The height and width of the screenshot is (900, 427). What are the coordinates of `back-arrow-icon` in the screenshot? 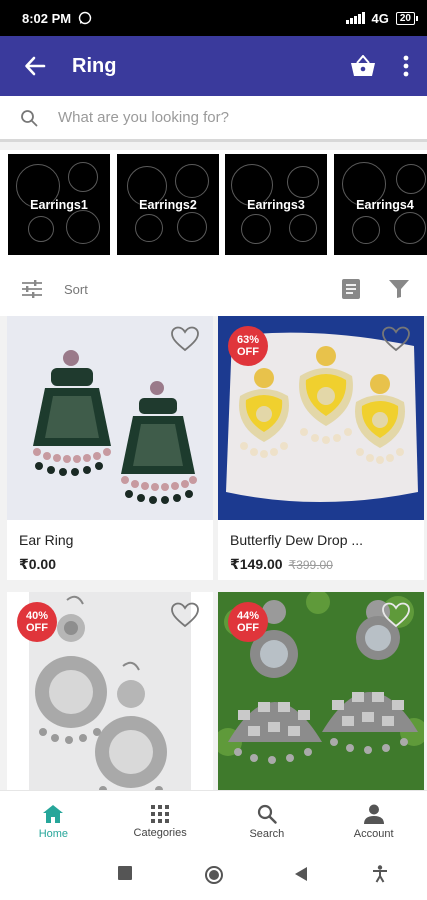 It's located at (35, 66).